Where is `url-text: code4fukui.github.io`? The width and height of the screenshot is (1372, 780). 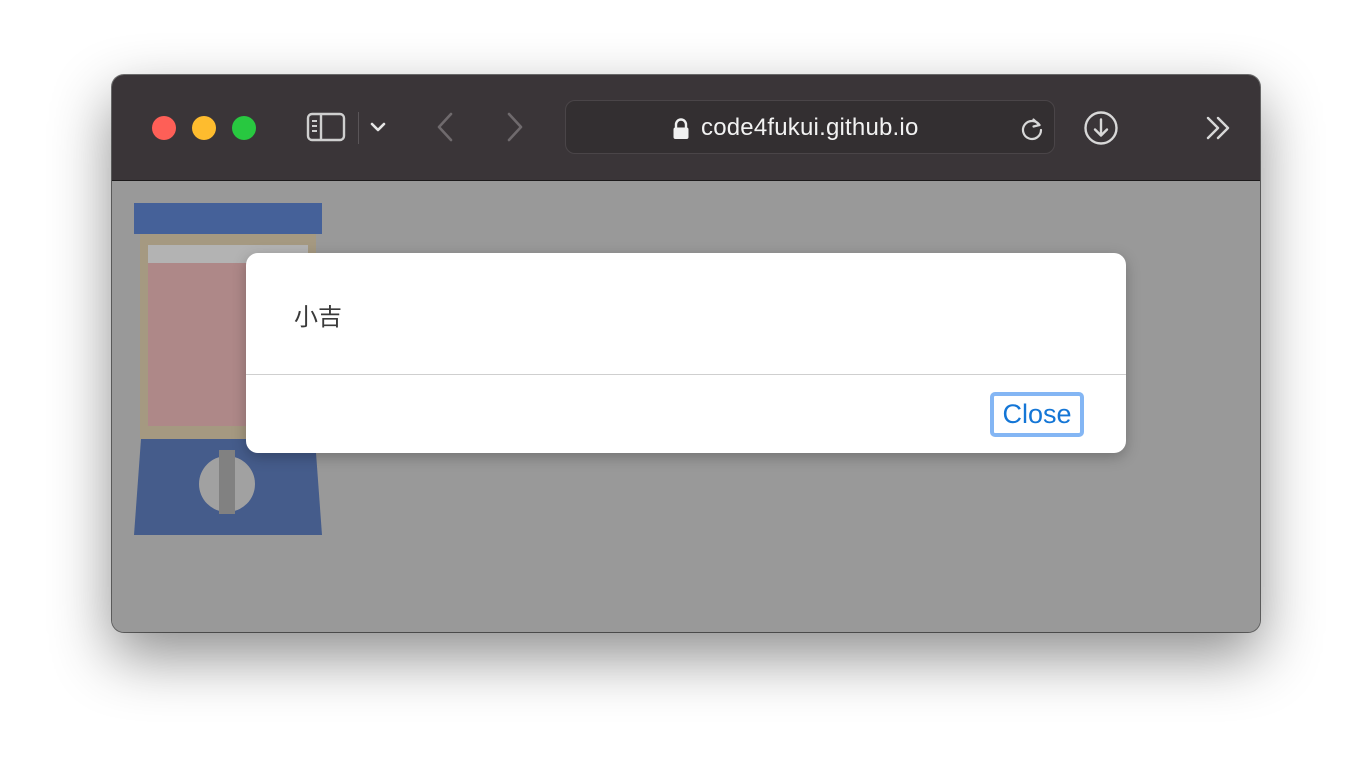 url-text: code4fukui.github.io is located at coordinates (810, 127).